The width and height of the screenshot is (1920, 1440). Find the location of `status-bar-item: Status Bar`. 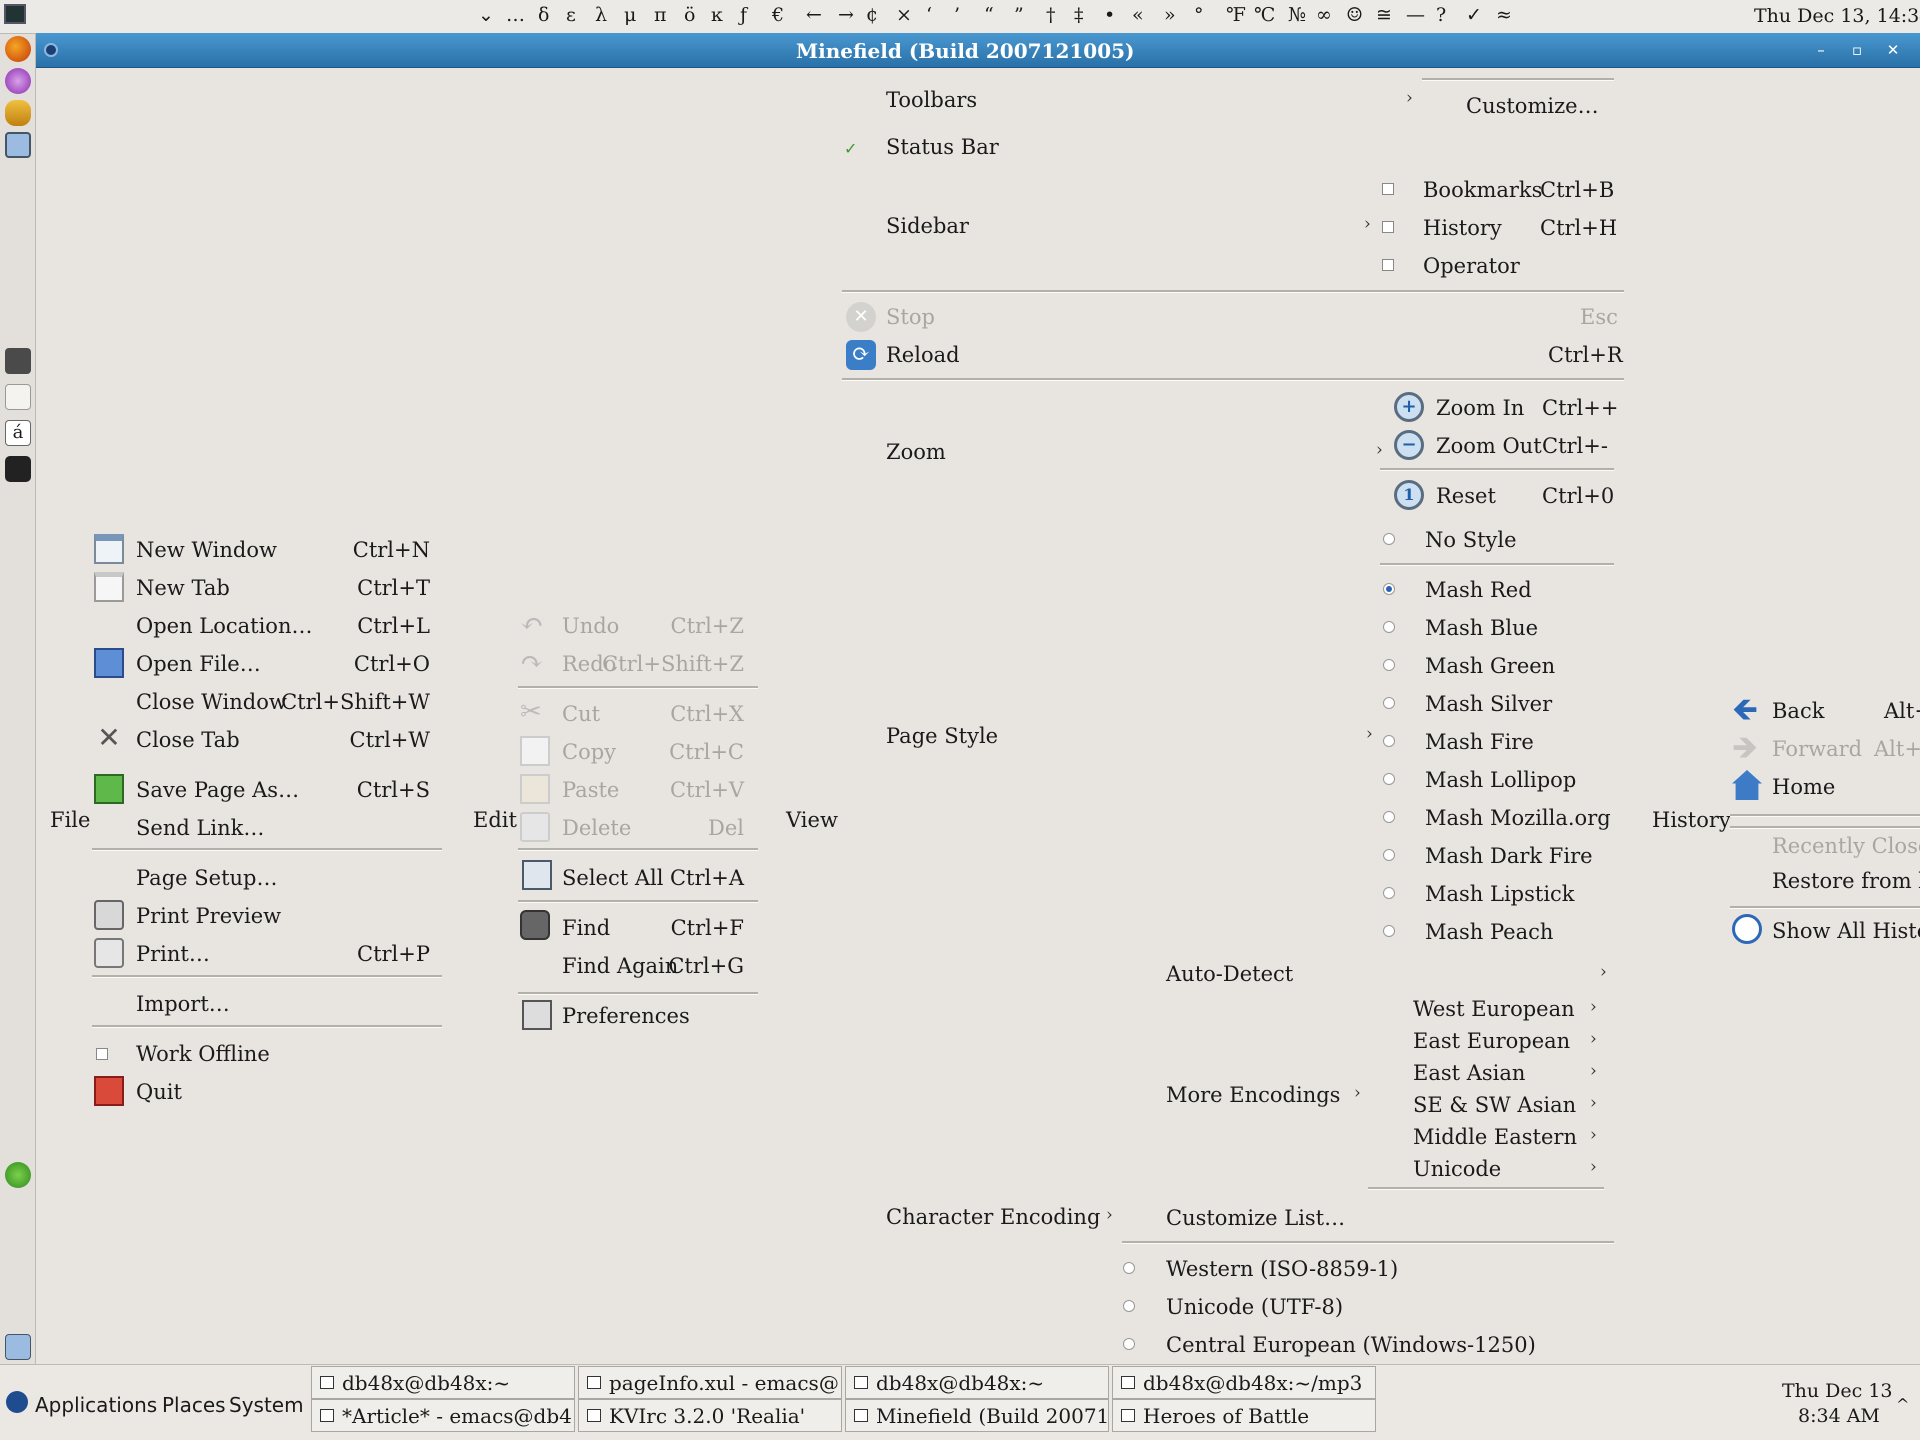

status-bar-item: Status Bar is located at coordinates (942, 147).